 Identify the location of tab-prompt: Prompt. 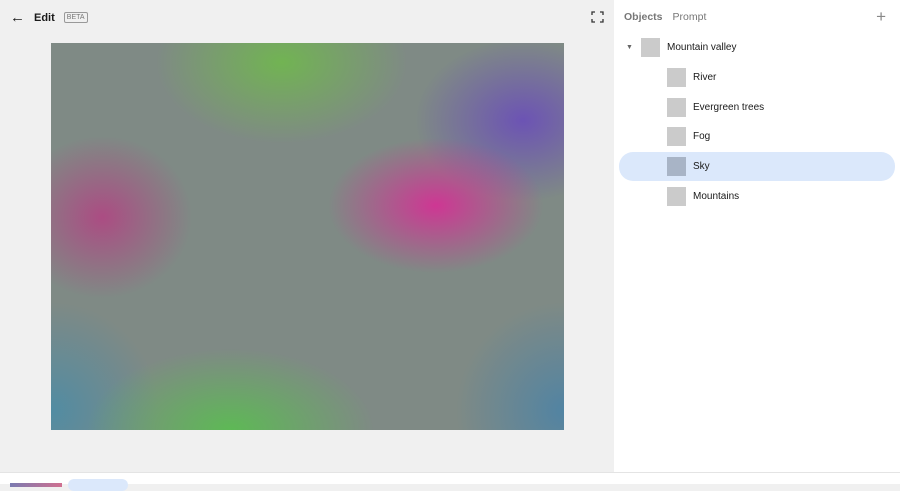
(690, 17).